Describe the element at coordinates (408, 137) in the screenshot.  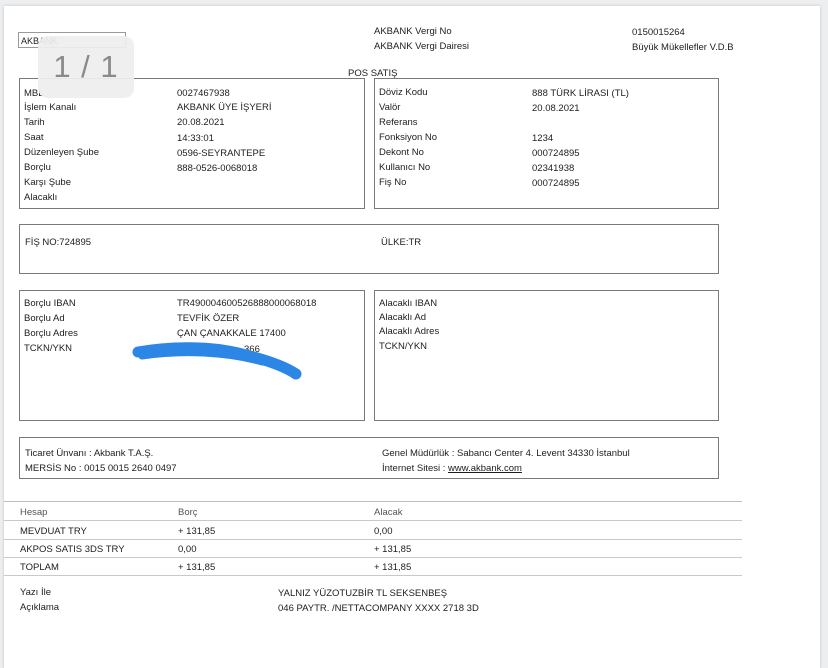
I see `info-label: Fonksiyon No` at that location.